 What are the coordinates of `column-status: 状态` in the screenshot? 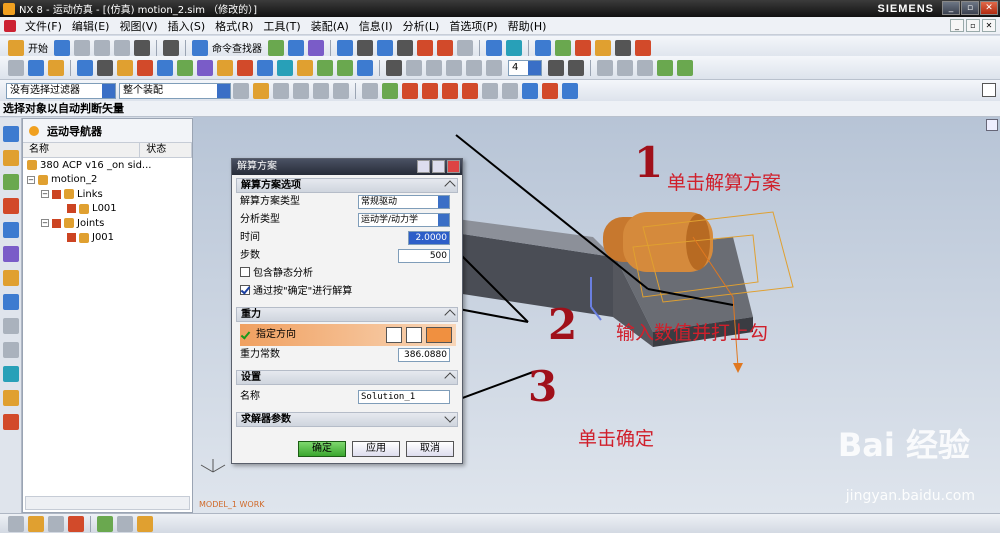 It's located at (166, 150).